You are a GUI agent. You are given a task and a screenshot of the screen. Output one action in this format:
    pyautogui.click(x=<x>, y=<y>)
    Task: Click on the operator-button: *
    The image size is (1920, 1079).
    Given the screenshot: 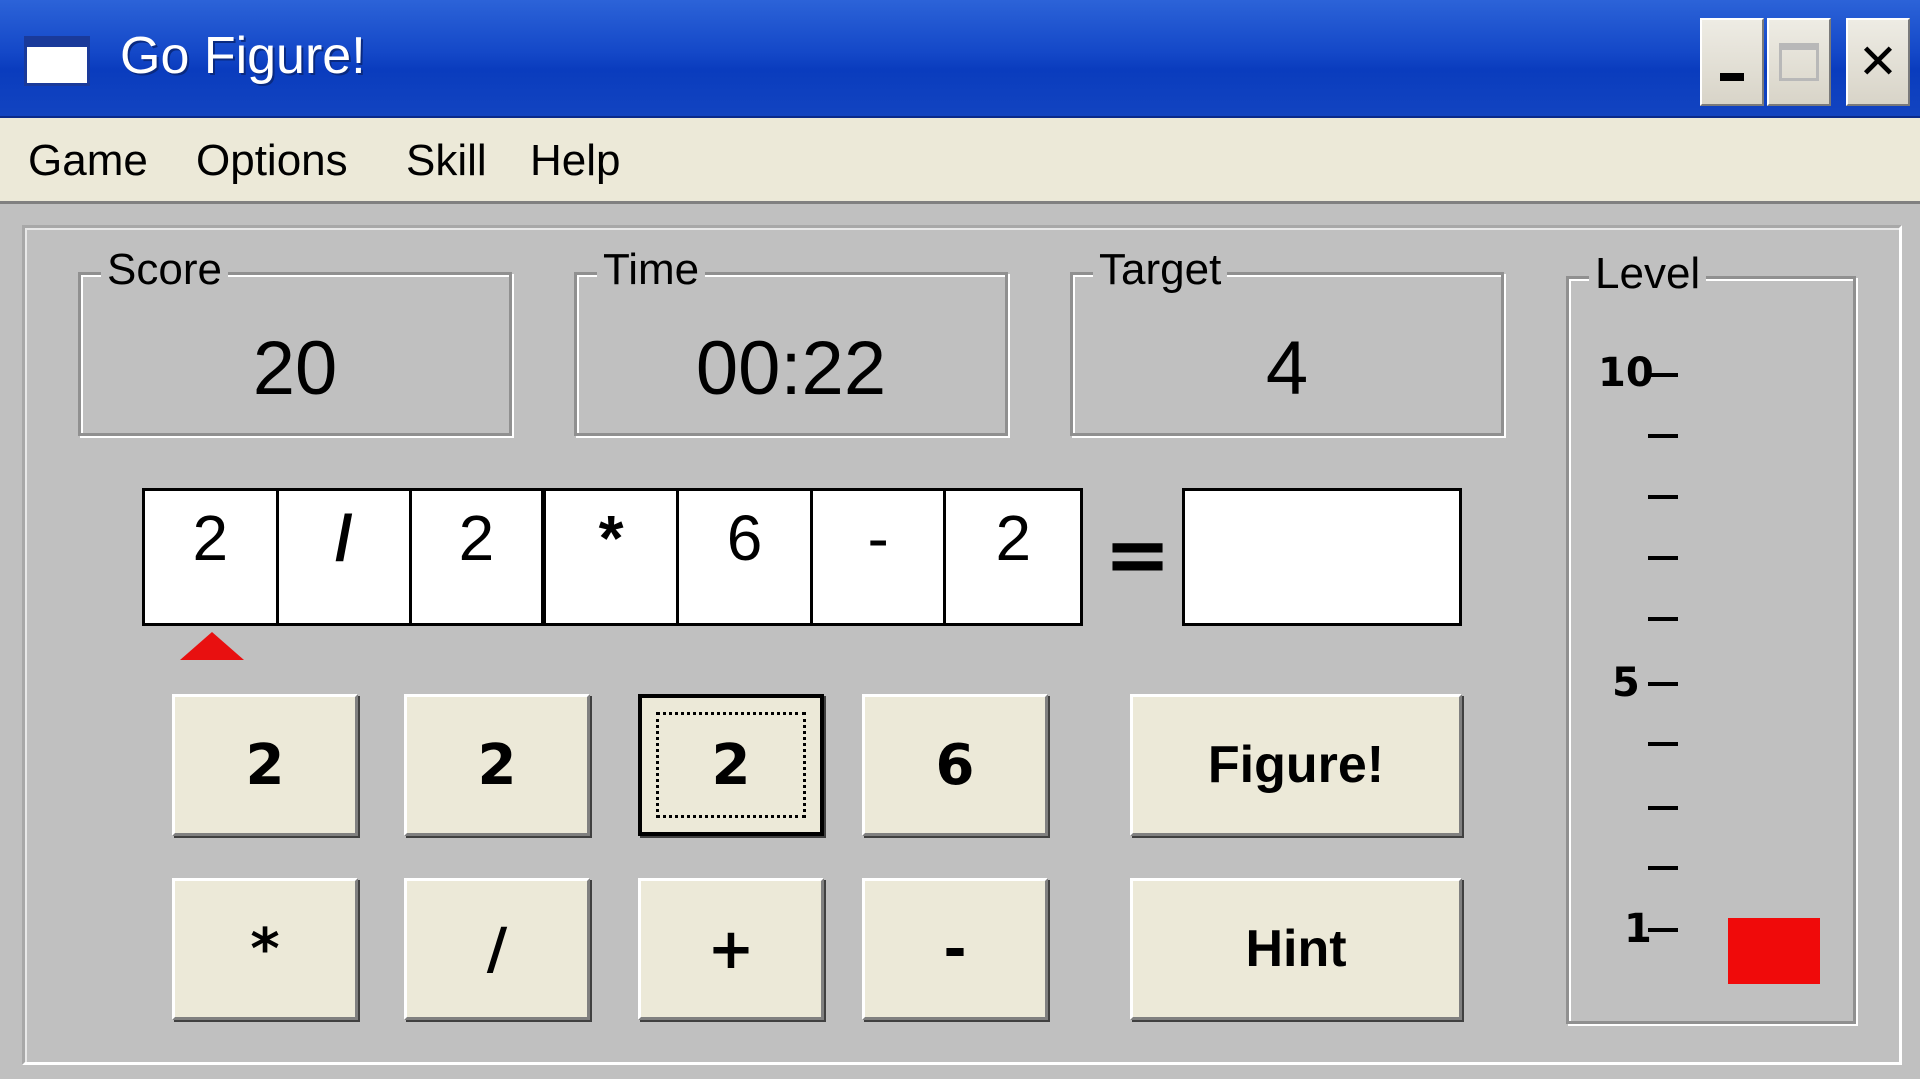 What is the action you would take?
    pyautogui.click(x=265, y=949)
    